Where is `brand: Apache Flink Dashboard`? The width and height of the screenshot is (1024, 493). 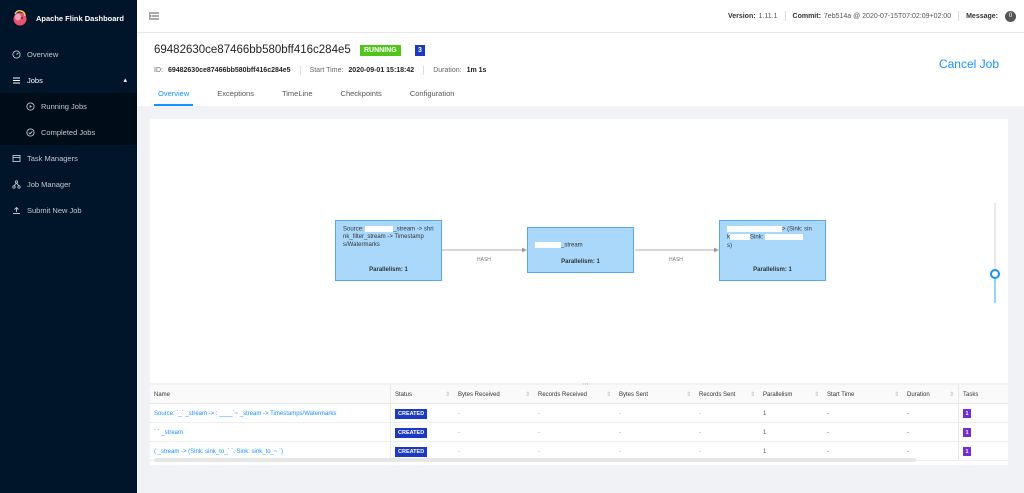
brand: Apache Flink Dashboard is located at coordinates (68, 18).